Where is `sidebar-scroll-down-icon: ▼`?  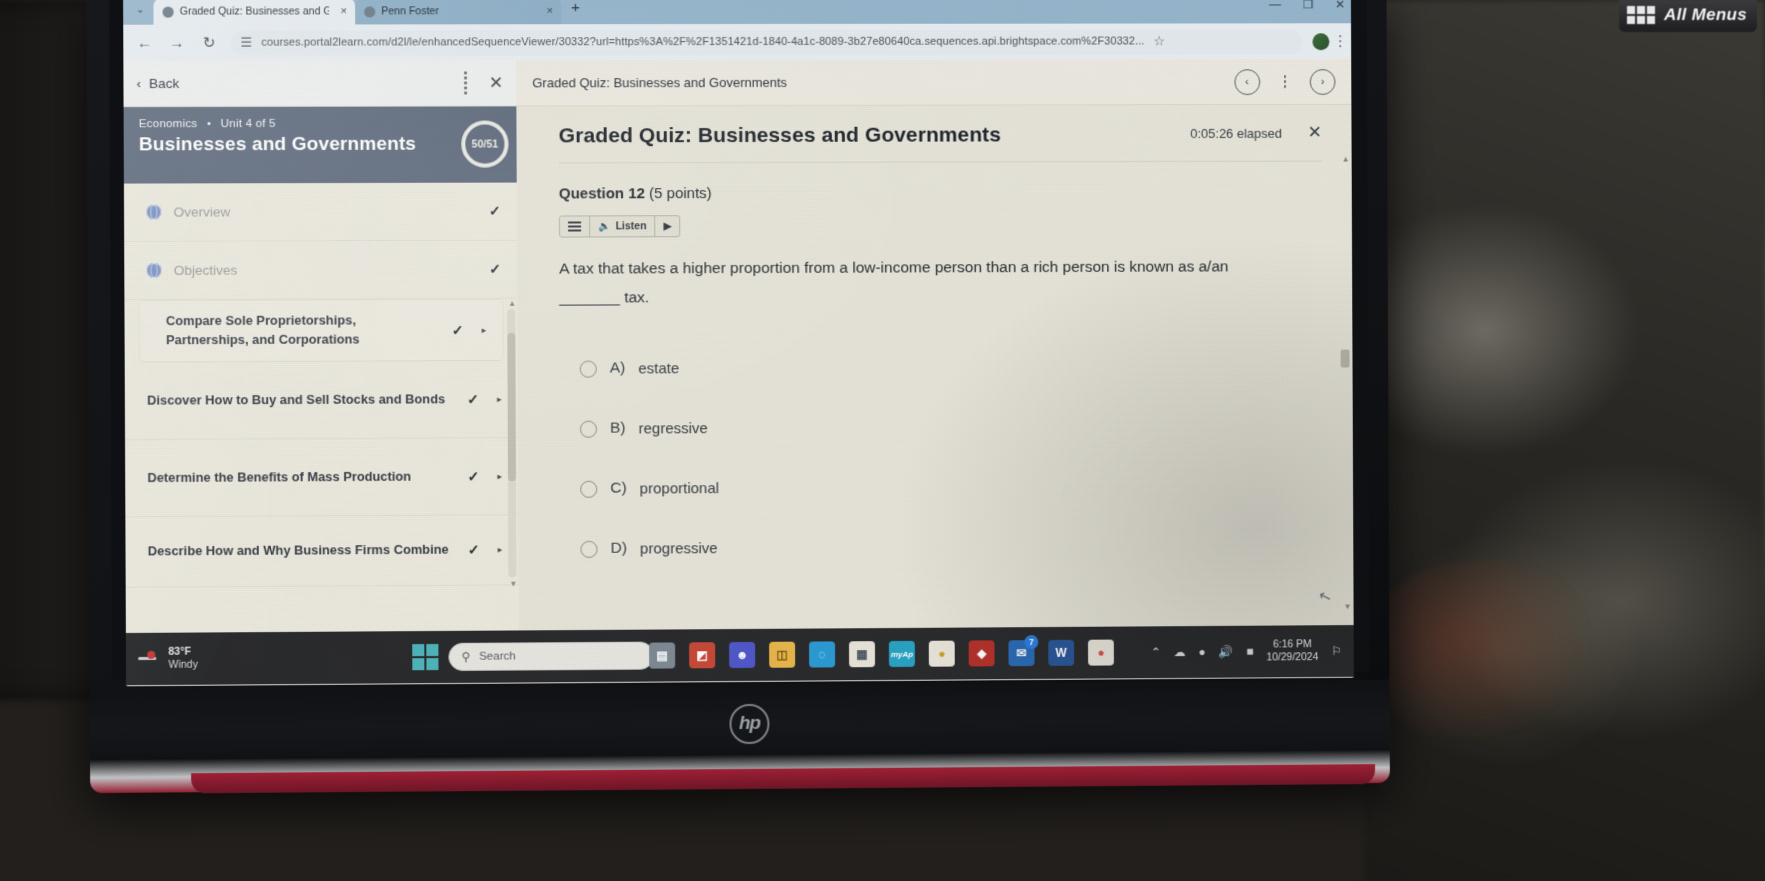
sidebar-scroll-down-icon: ▼ is located at coordinates (513, 583).